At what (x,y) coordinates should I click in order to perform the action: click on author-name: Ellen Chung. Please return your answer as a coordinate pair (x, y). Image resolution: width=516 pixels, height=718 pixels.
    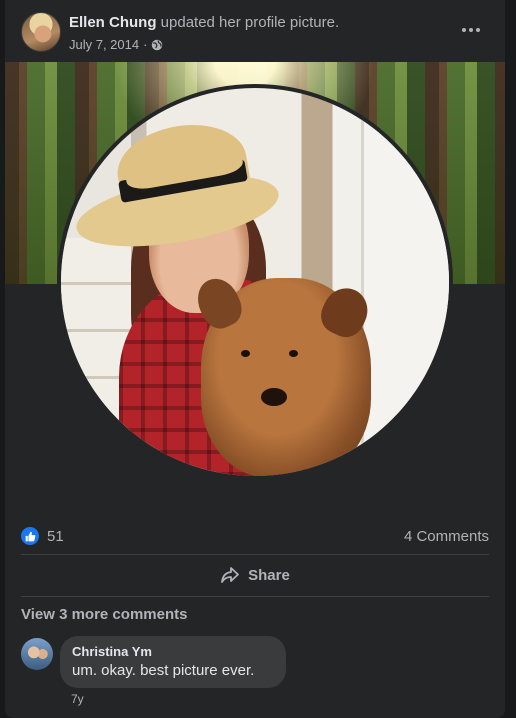
    Looking at the image, I should click on (113, 22).